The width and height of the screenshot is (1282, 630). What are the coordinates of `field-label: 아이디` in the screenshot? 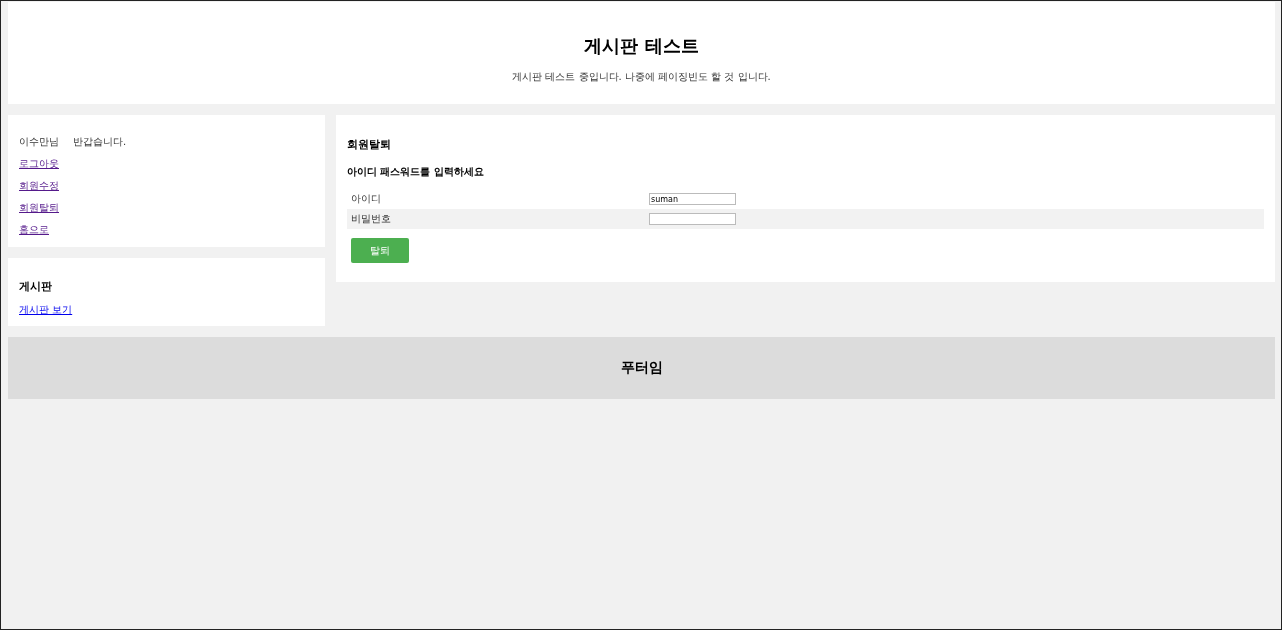 It's located at (366, 199).